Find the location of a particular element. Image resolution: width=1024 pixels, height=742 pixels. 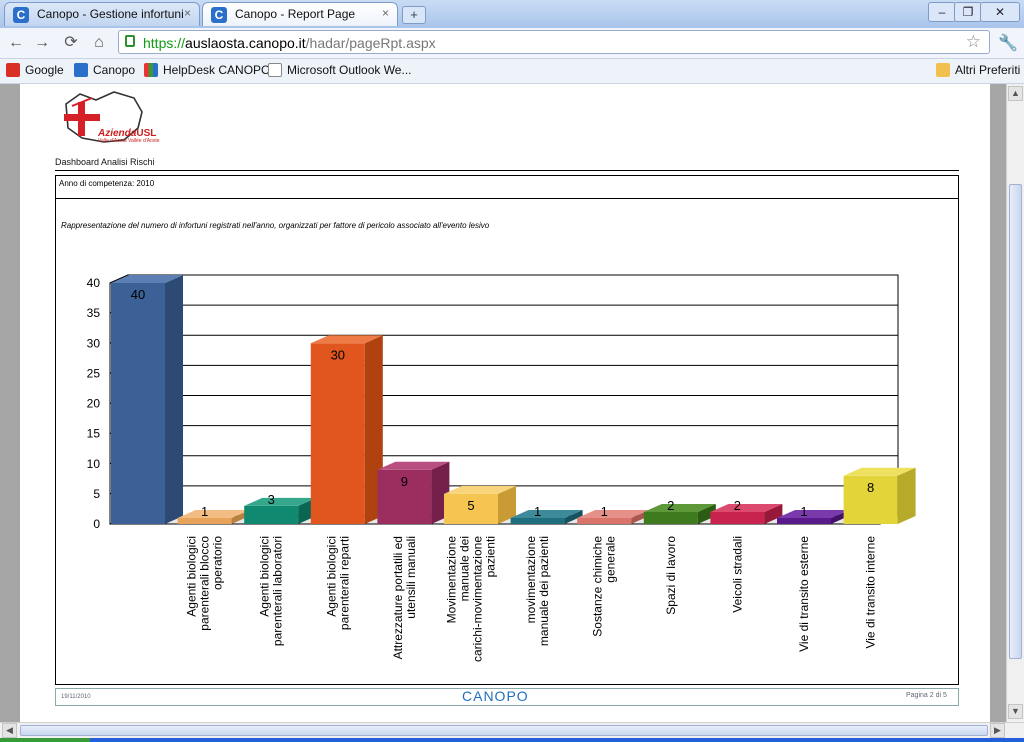

x-category-label-line: manuale dei is located at coordinates (465, 568).